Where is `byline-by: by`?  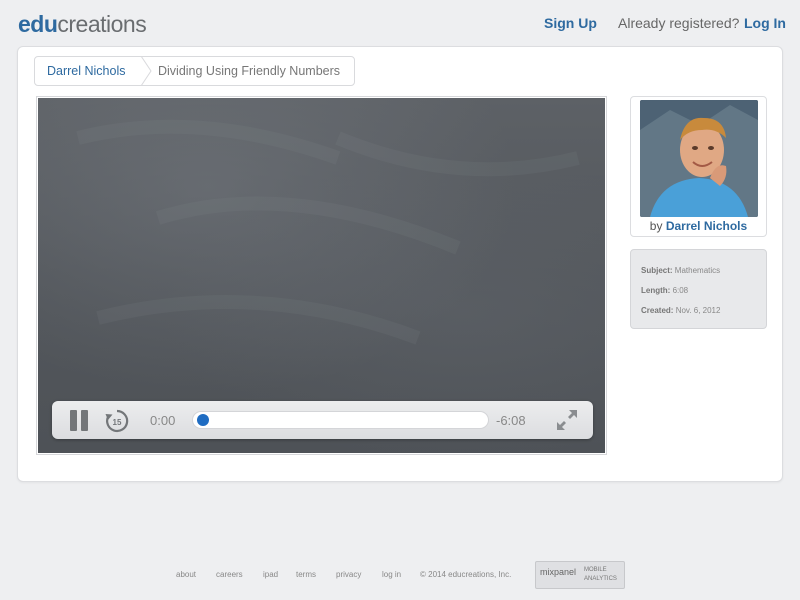 byline-by: by is located at coordinates (656, 226).